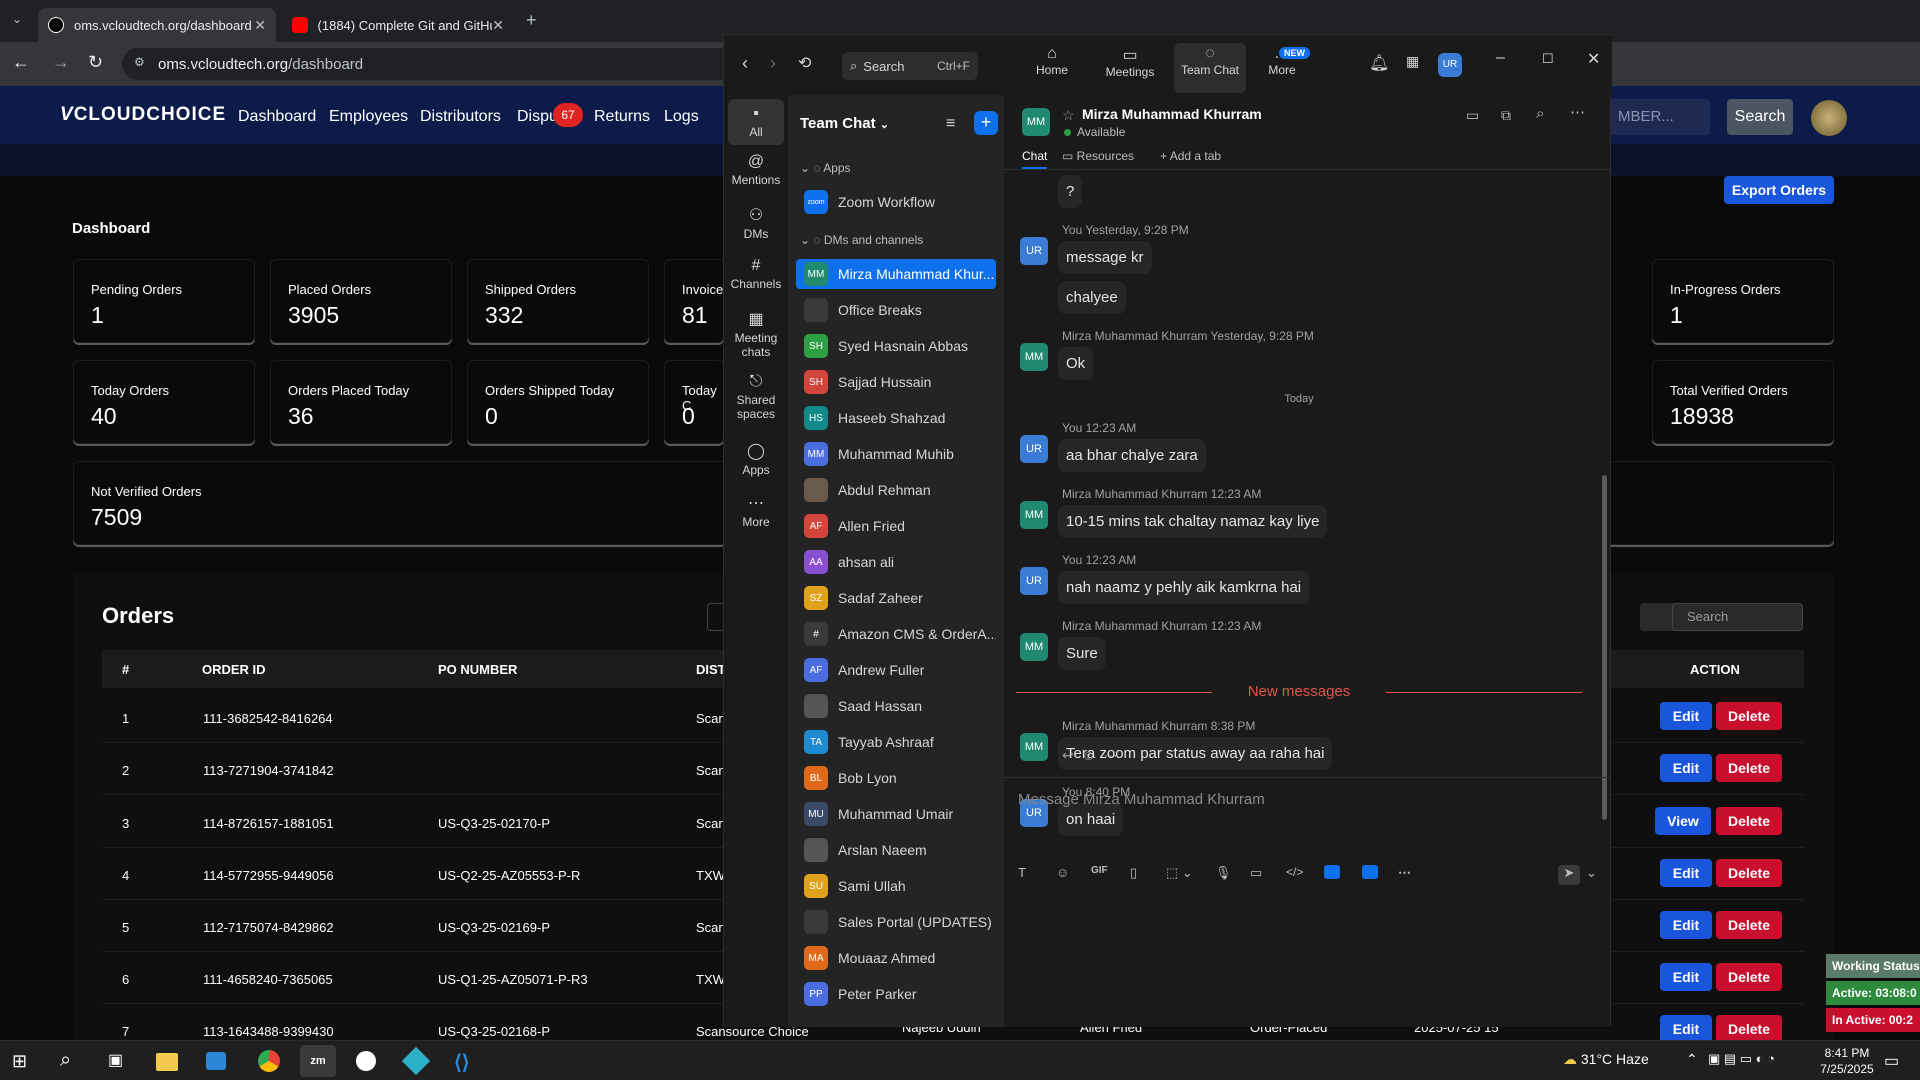  Describe the element at coordinates (1591, 873) in the screenshot. I see `send-options-icon: ⌄` at that location.